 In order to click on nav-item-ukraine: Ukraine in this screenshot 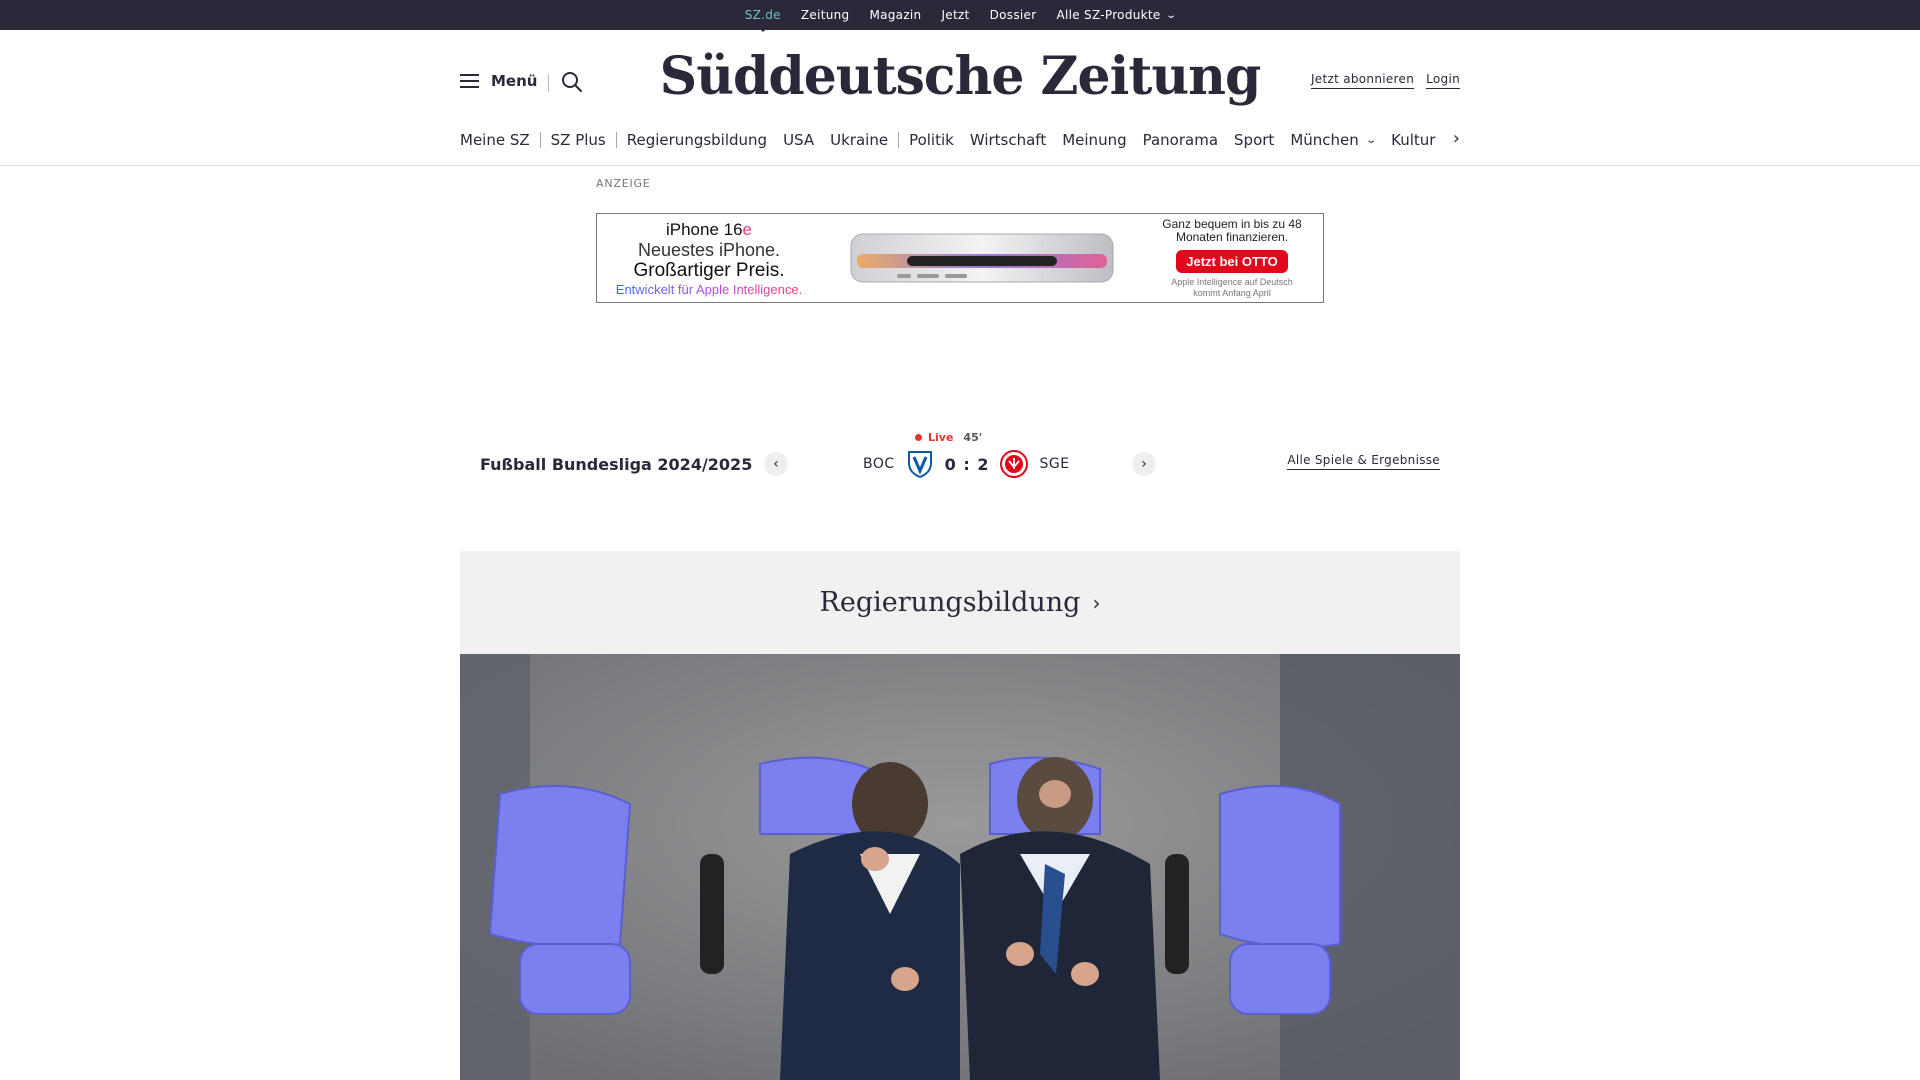, I will do `click(859, 140)`.